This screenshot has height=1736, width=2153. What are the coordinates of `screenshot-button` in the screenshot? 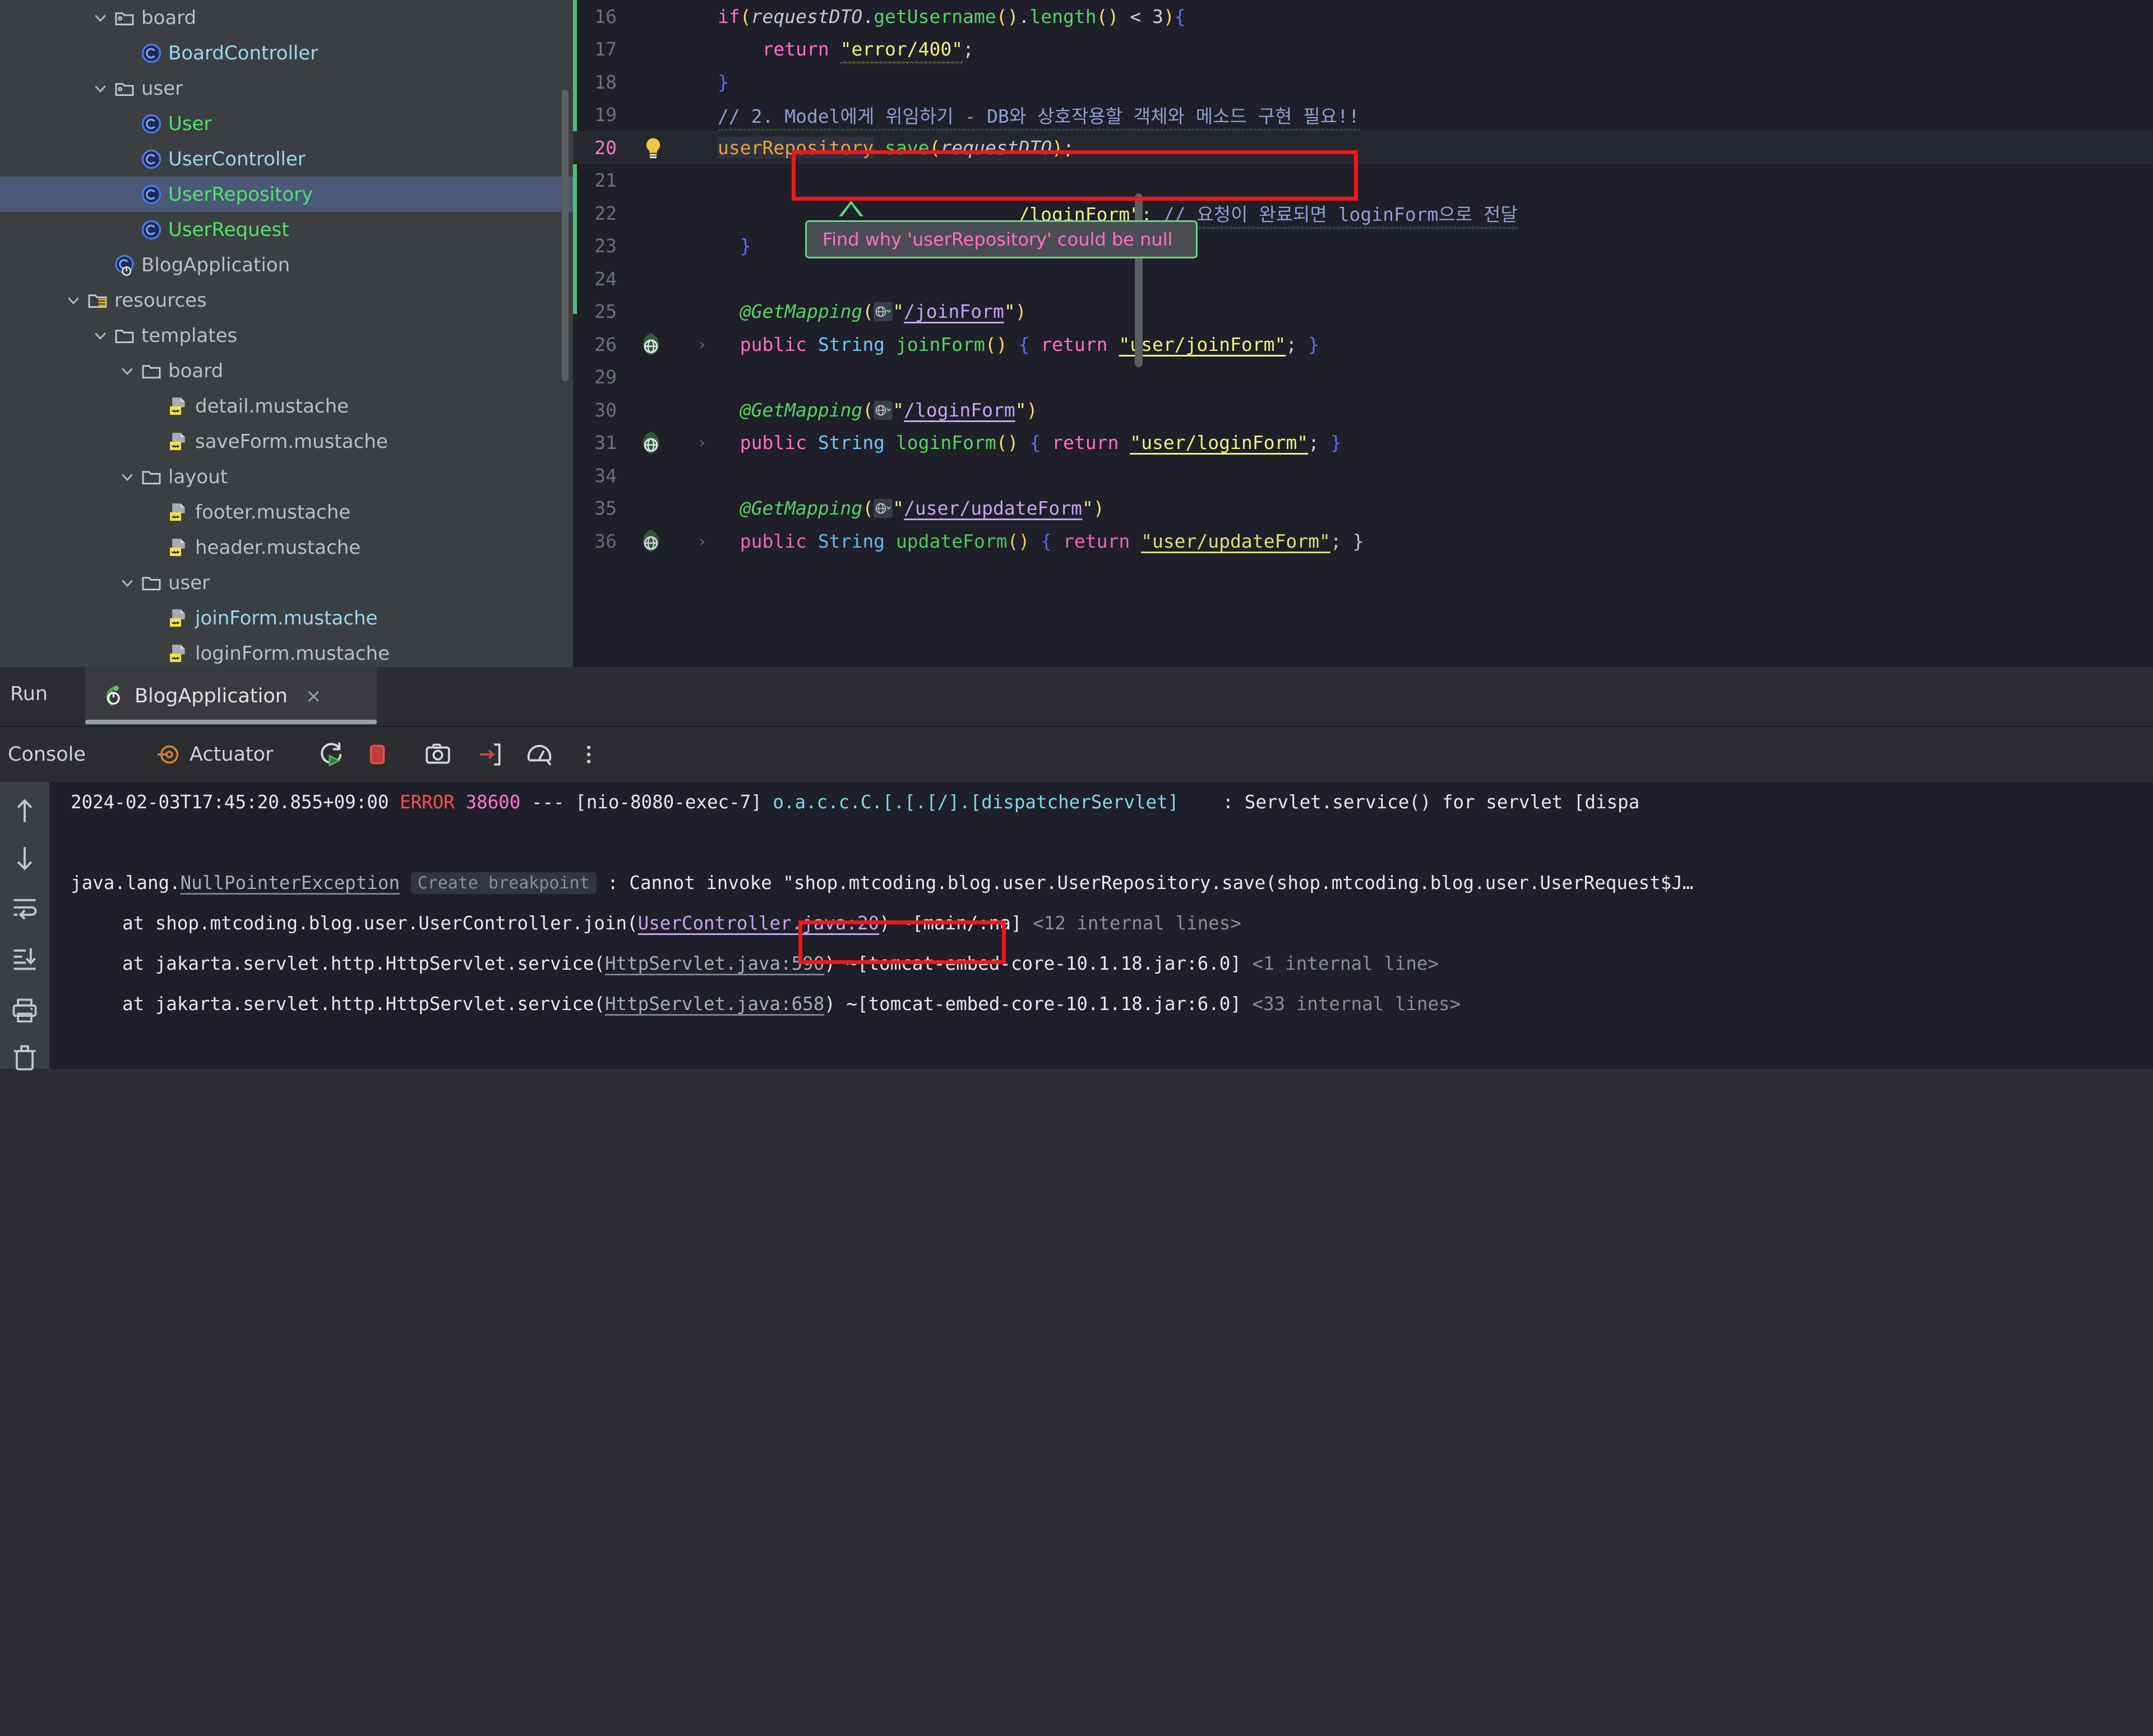 It's located at (438, 754).